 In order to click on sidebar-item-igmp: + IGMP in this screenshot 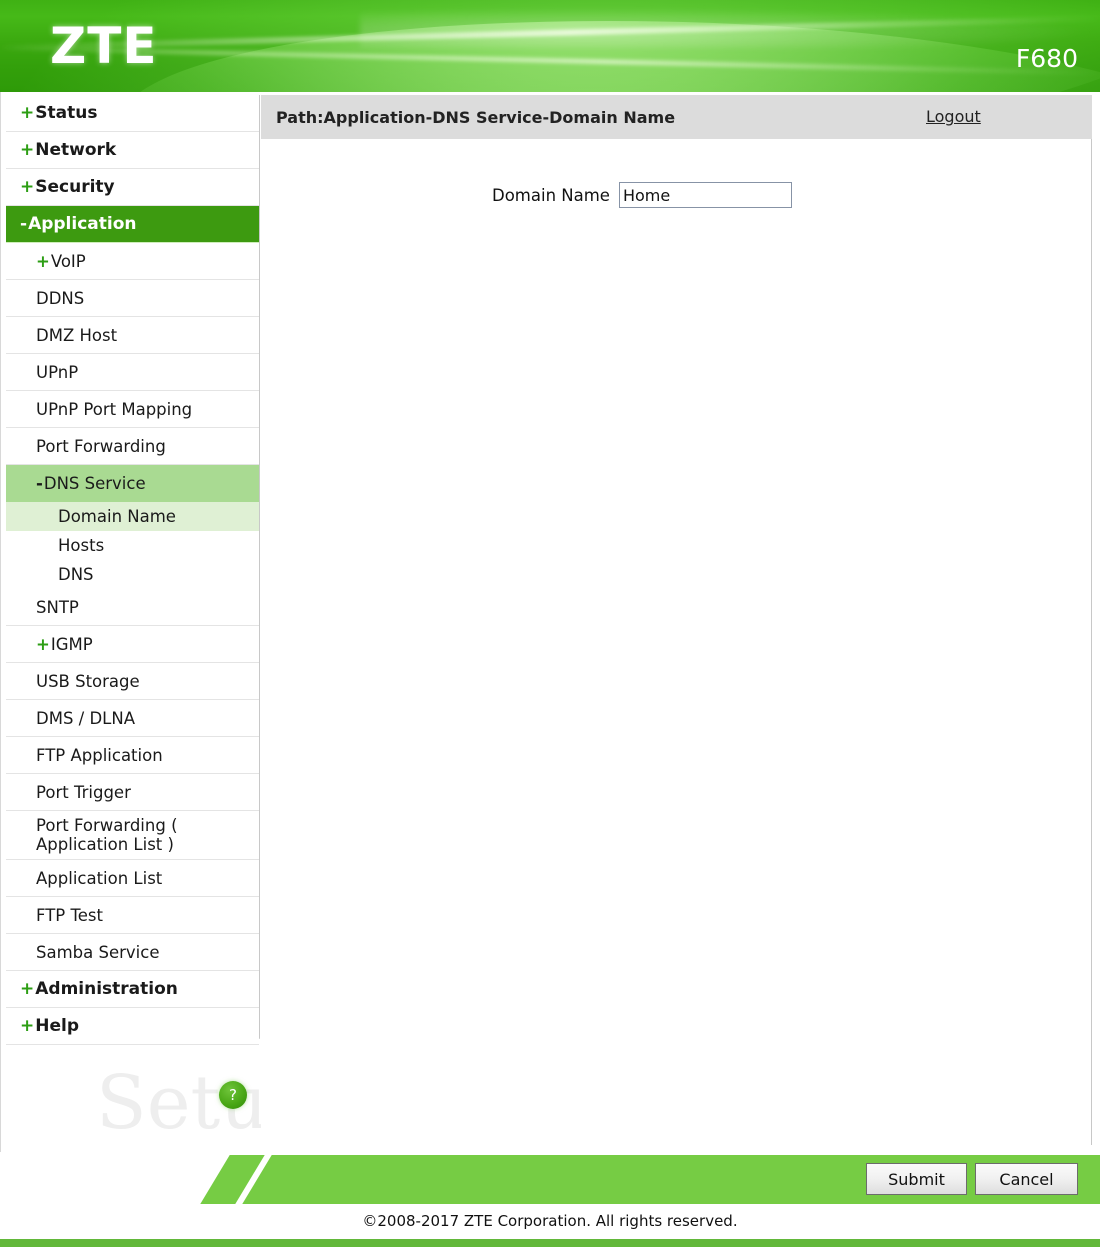, I will do `click(132, 644)`.